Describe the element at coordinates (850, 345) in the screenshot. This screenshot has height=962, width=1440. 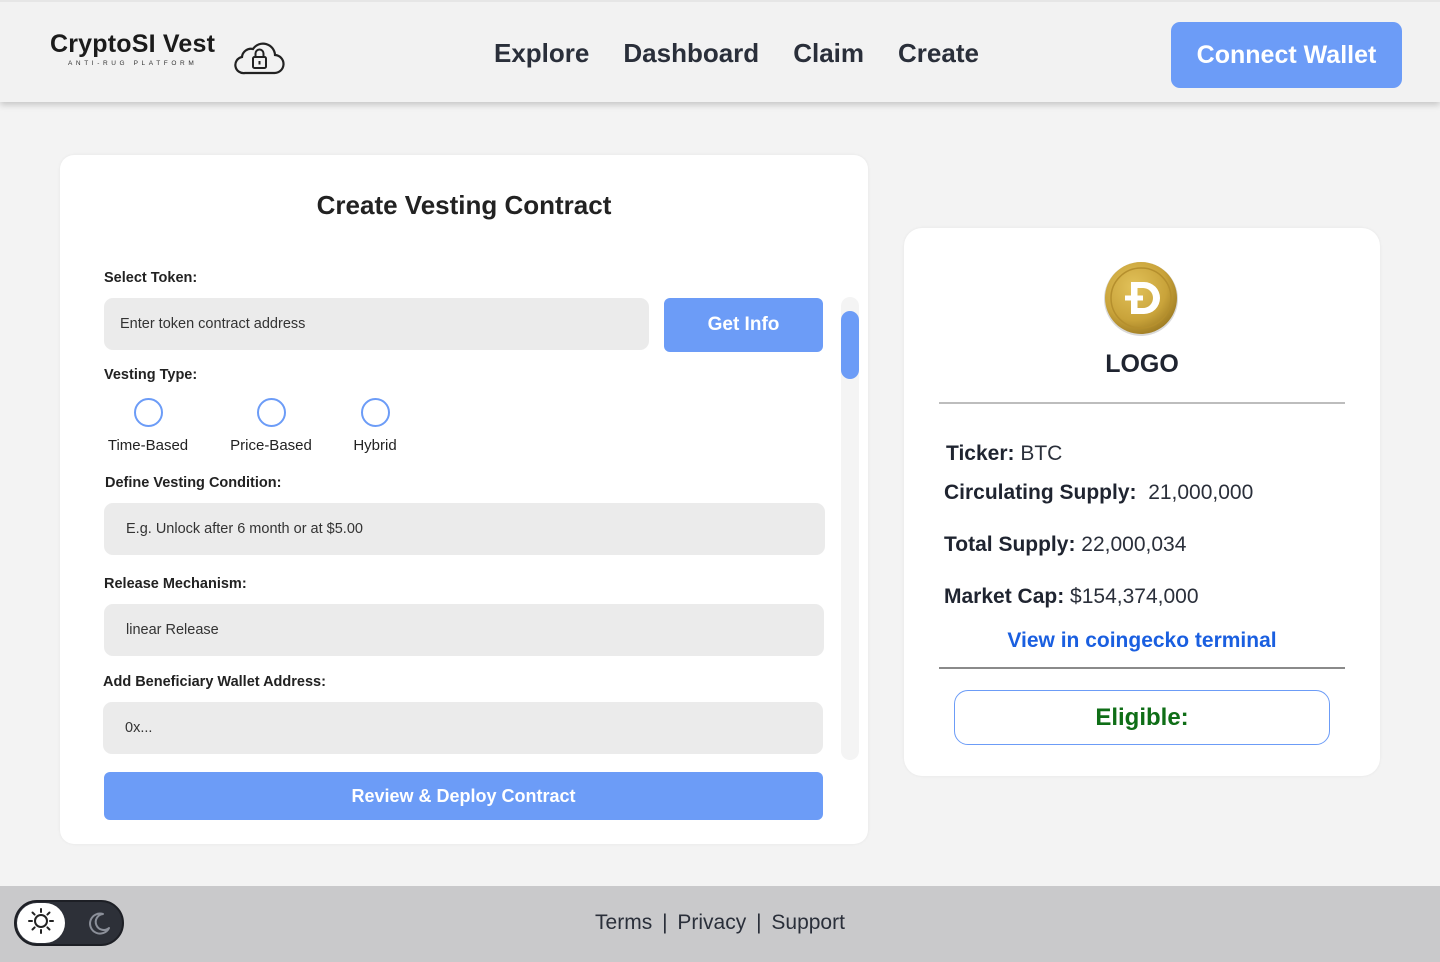
I see `scrollbar-thumb` at that location.